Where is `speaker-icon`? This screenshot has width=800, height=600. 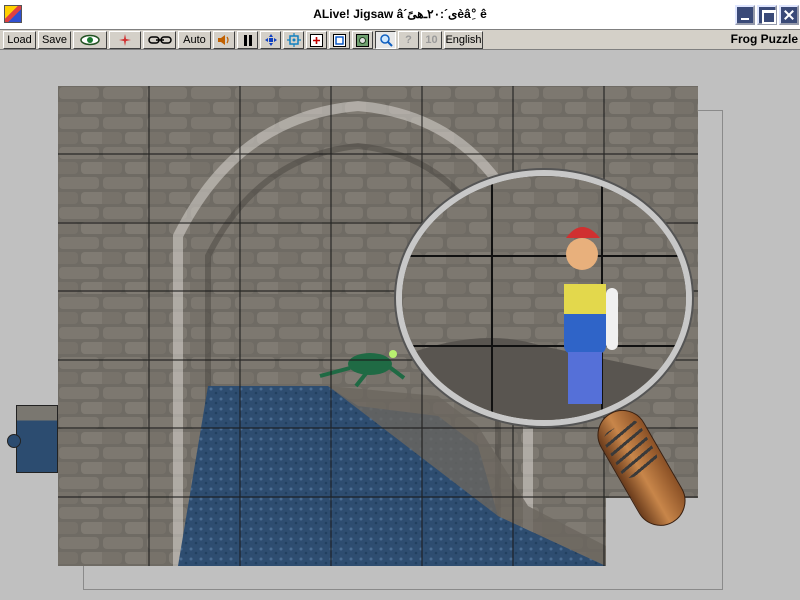
speaker-icon is located at coordinates (223, 40).